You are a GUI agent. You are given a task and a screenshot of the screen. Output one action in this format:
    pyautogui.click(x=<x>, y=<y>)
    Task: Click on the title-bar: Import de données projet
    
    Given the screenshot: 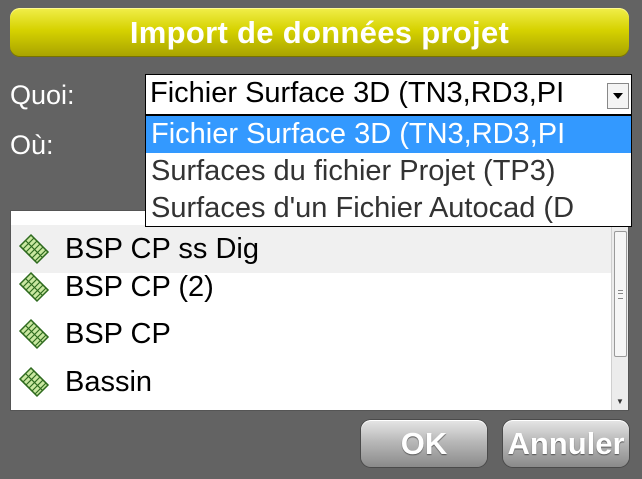 What is the action you would take?
    pyautogui.click(x=319, y=32)
    